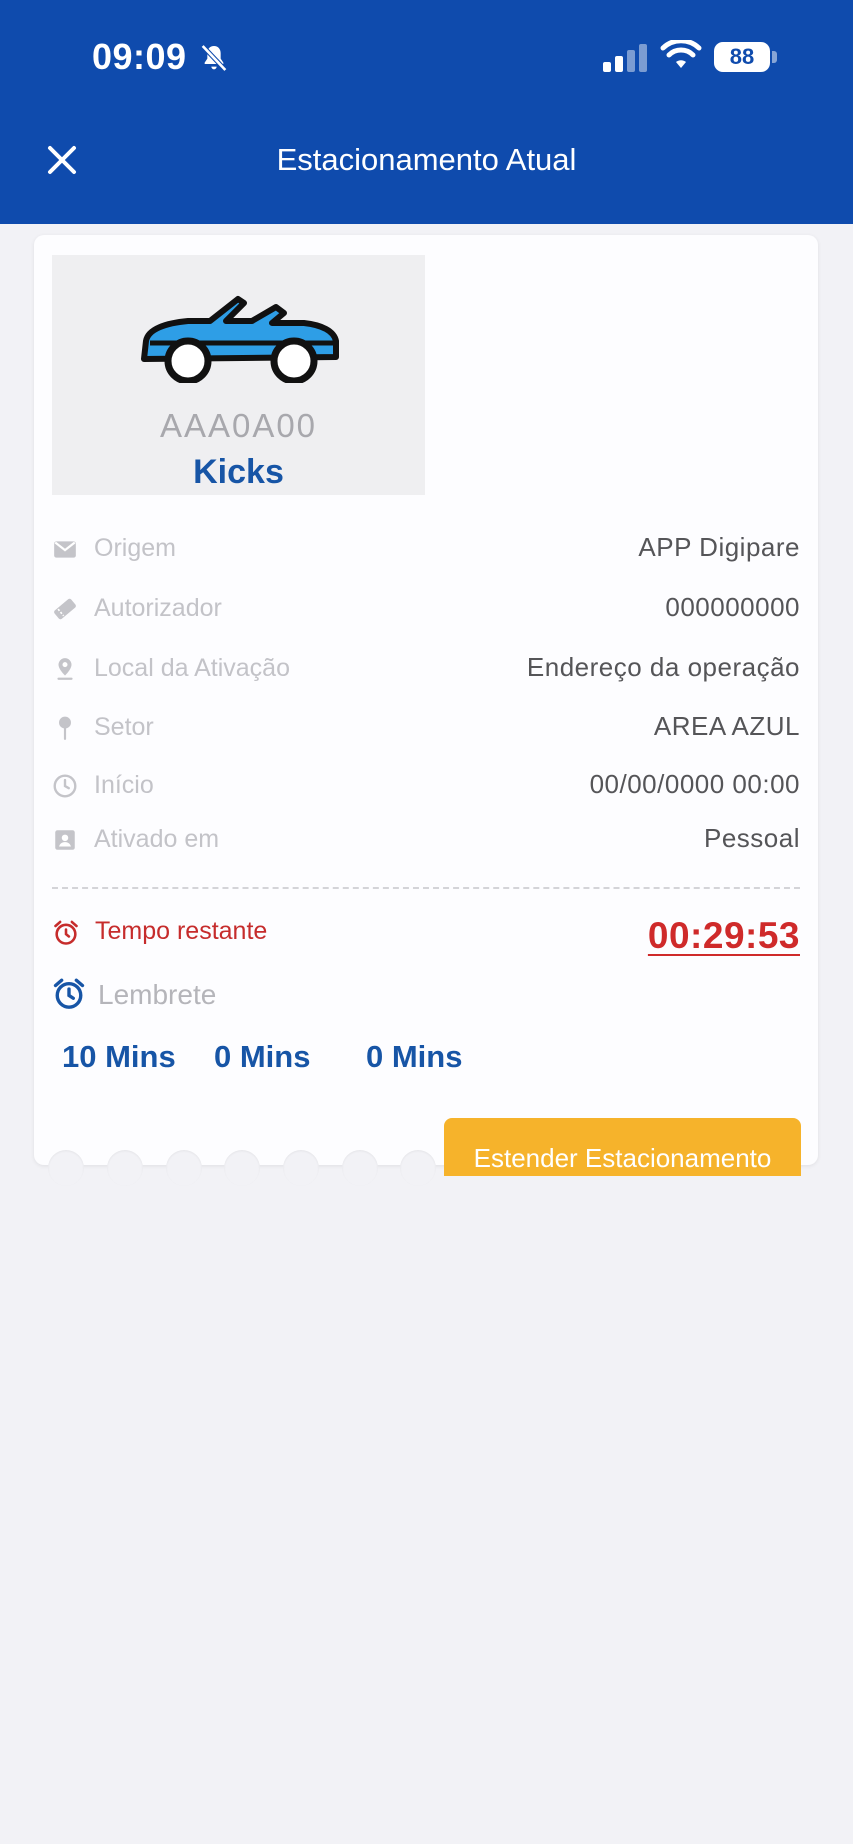 The image size is (853, 1844). I want to click on detail-label: Início, so click(124, 785).